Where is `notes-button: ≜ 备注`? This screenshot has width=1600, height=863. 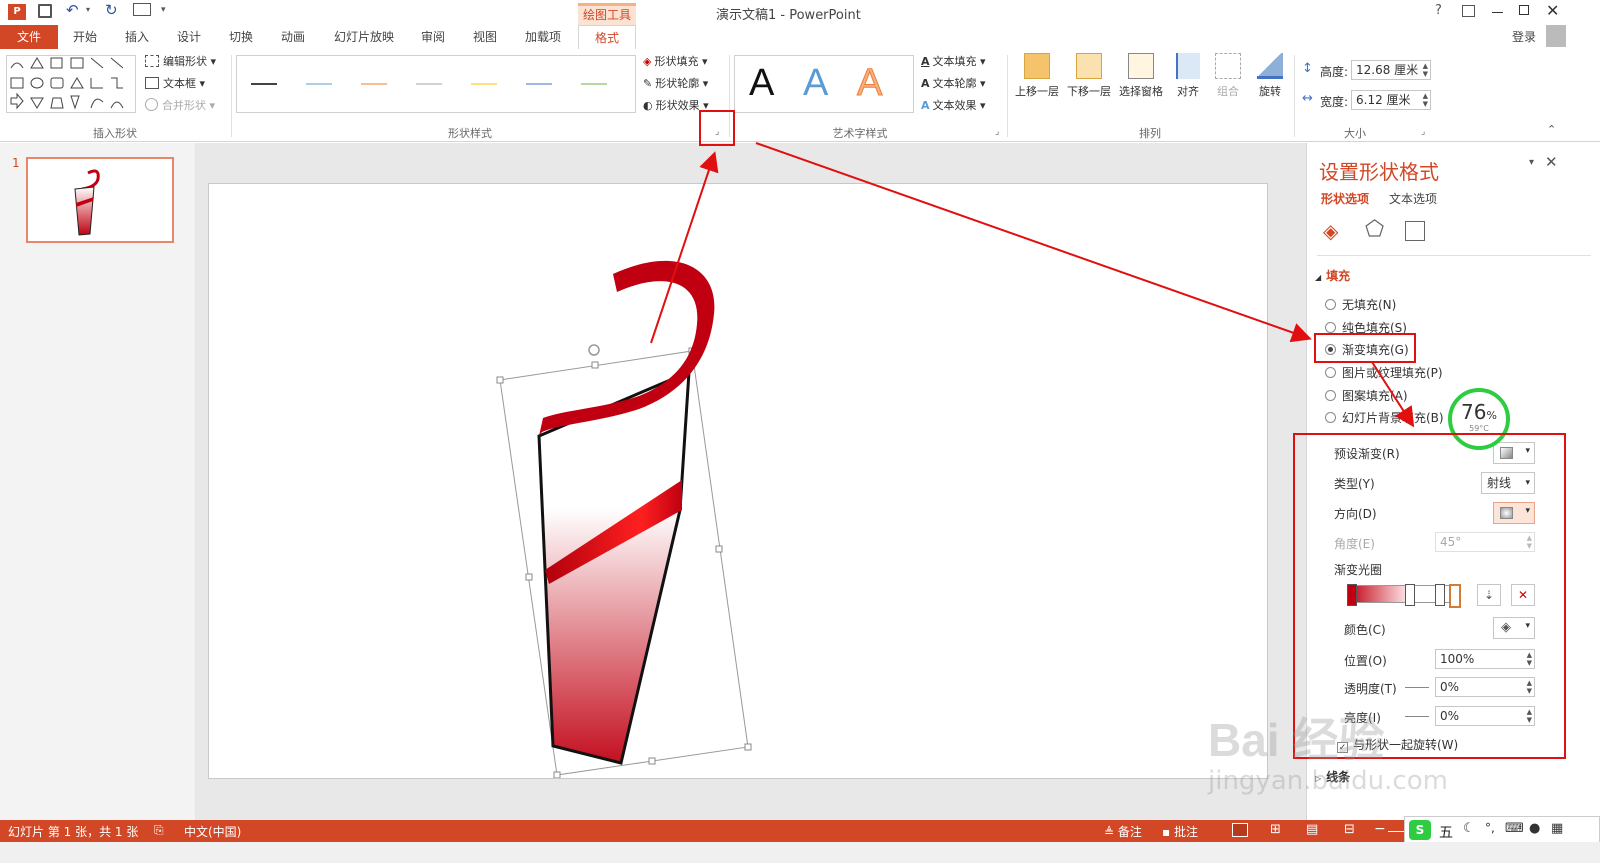 notes-button: ≜ 备注 is located at coordinates (1123, 831).